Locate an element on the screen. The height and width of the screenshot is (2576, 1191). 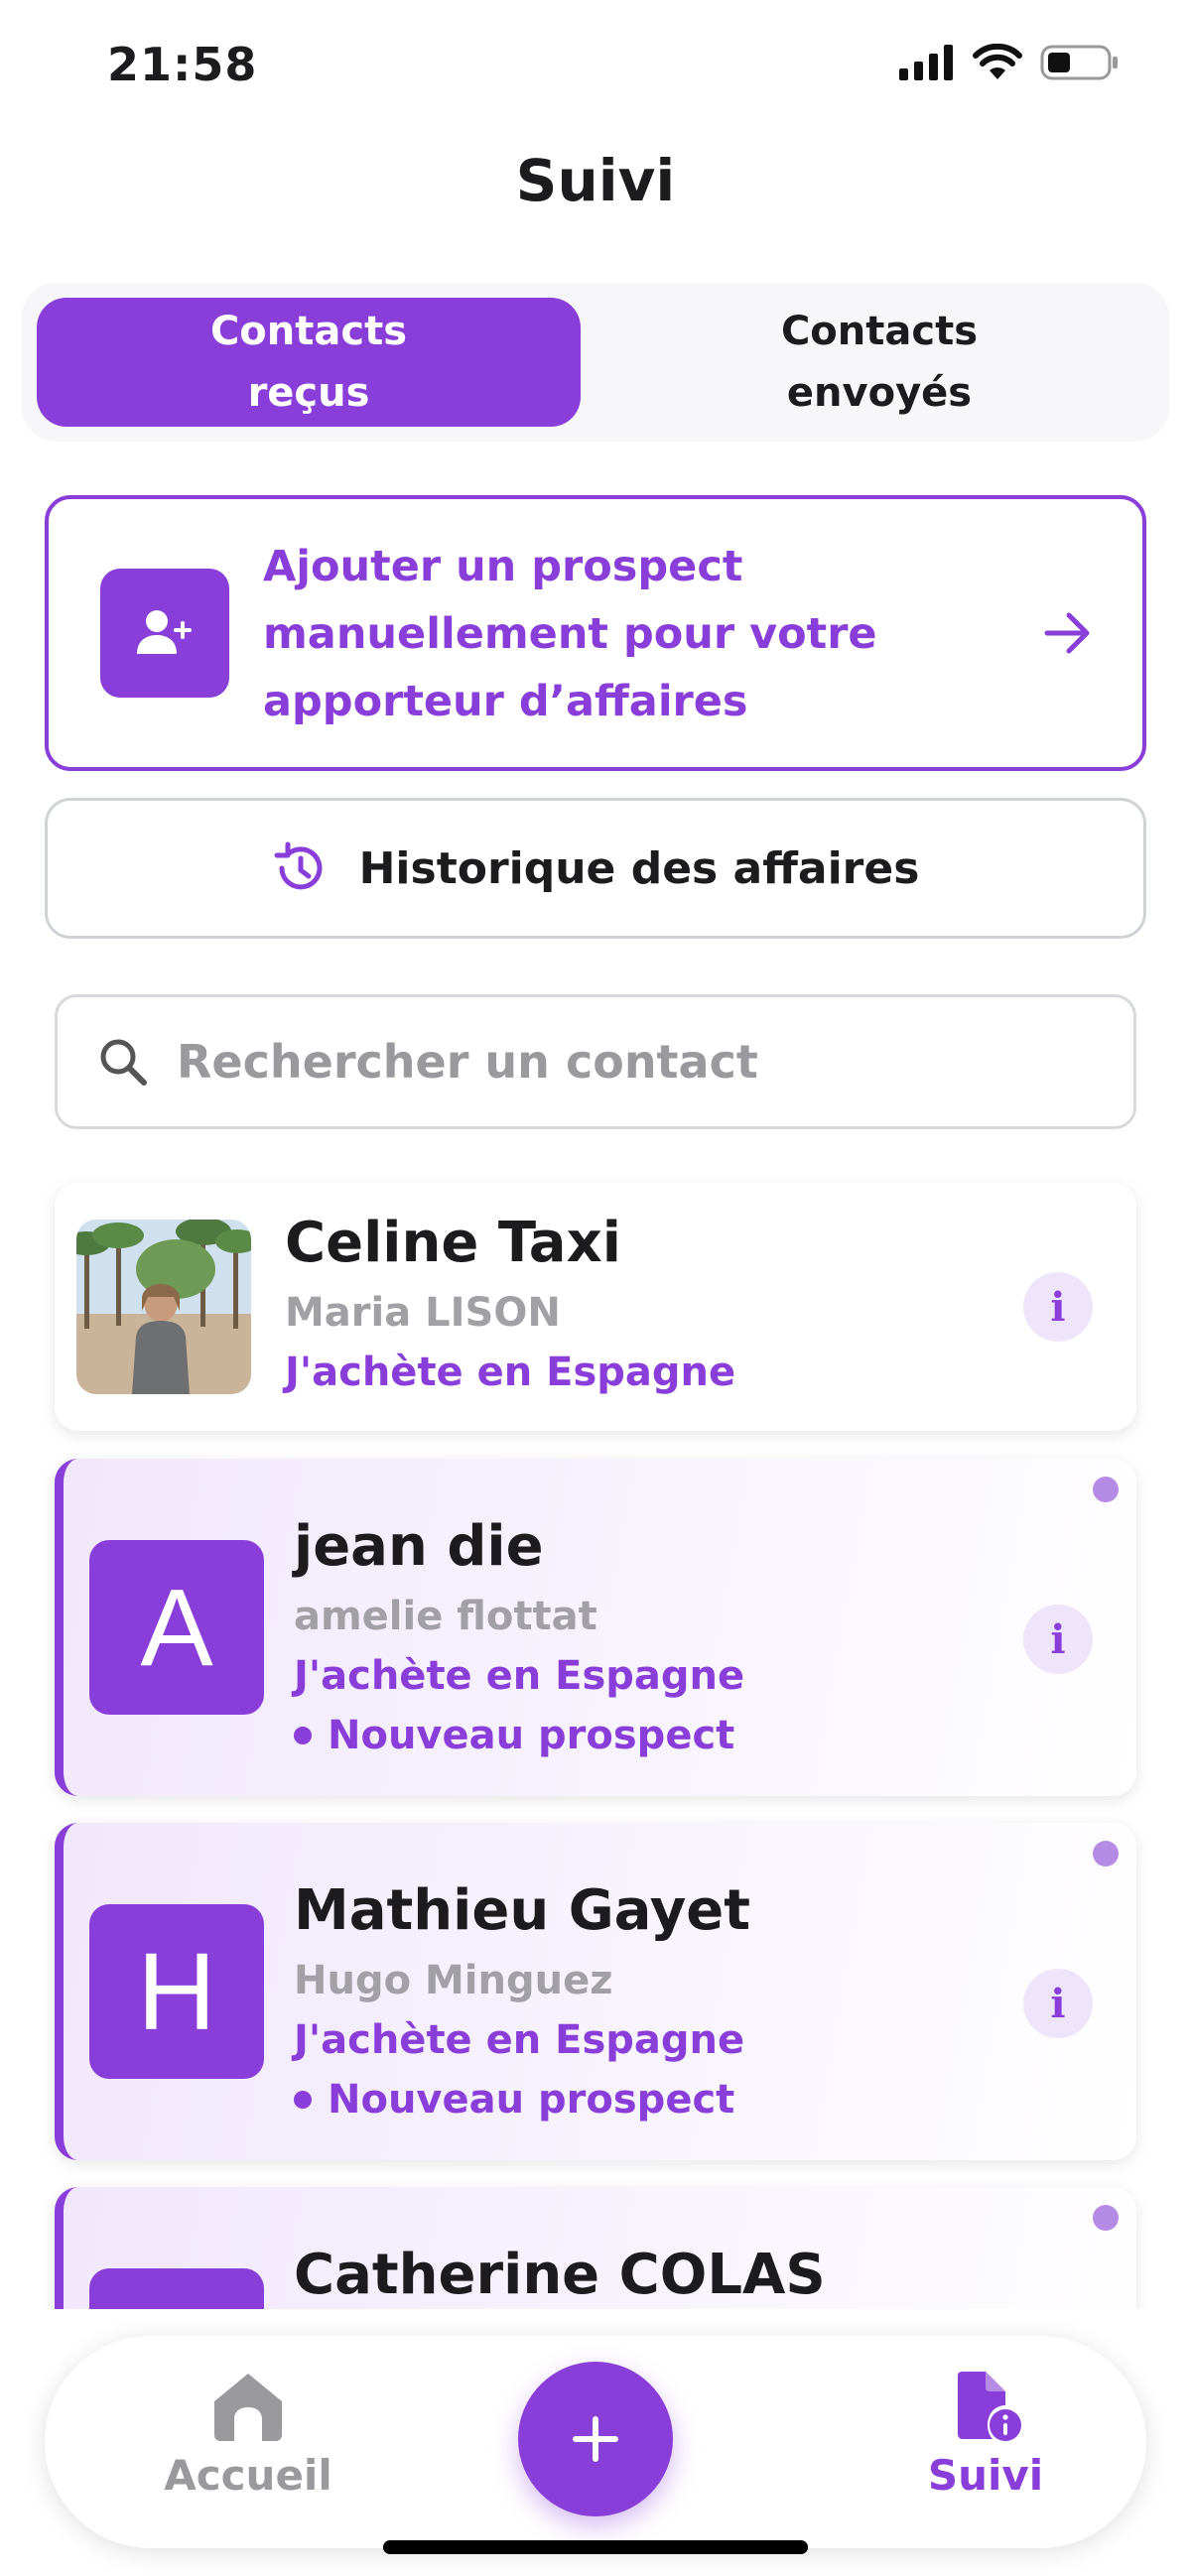
search-input is located at coordinates (623, 1062).